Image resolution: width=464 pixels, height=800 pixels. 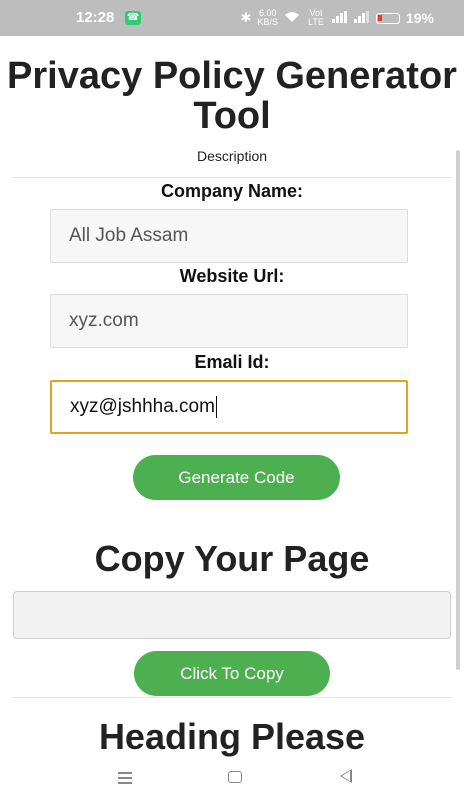 I want to click on volte-badge: VoI LTE, so click(x=316, y=17).